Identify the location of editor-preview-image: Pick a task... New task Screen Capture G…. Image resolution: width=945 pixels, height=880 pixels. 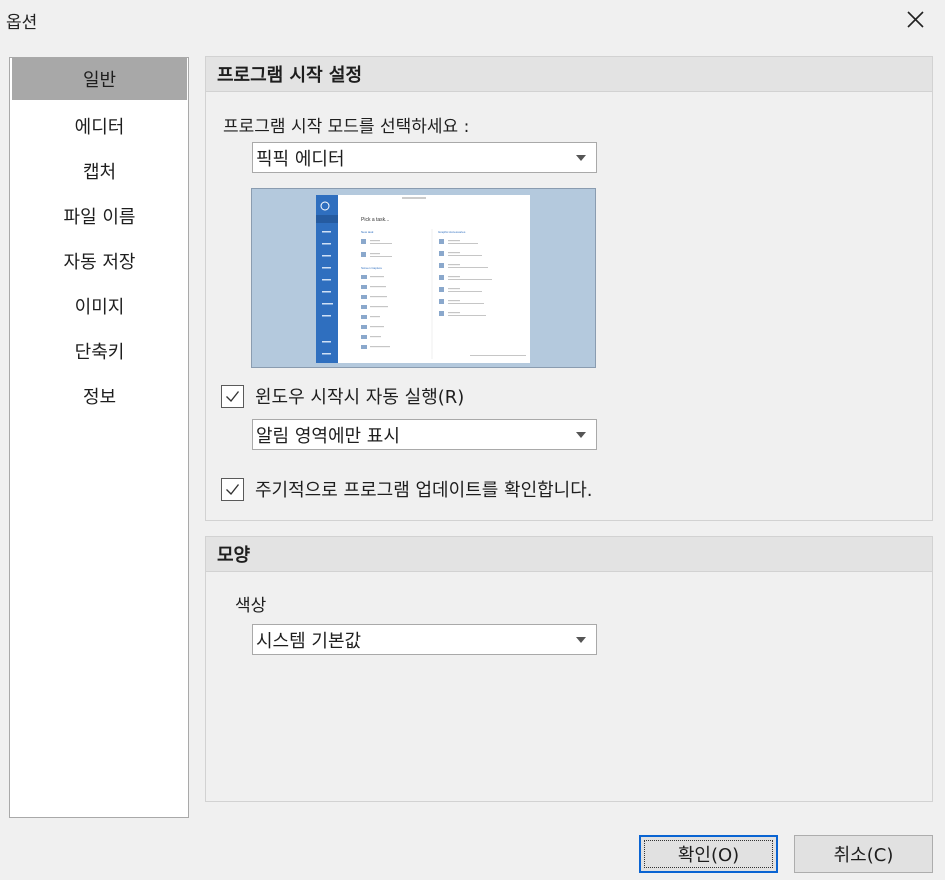
(423, 278).